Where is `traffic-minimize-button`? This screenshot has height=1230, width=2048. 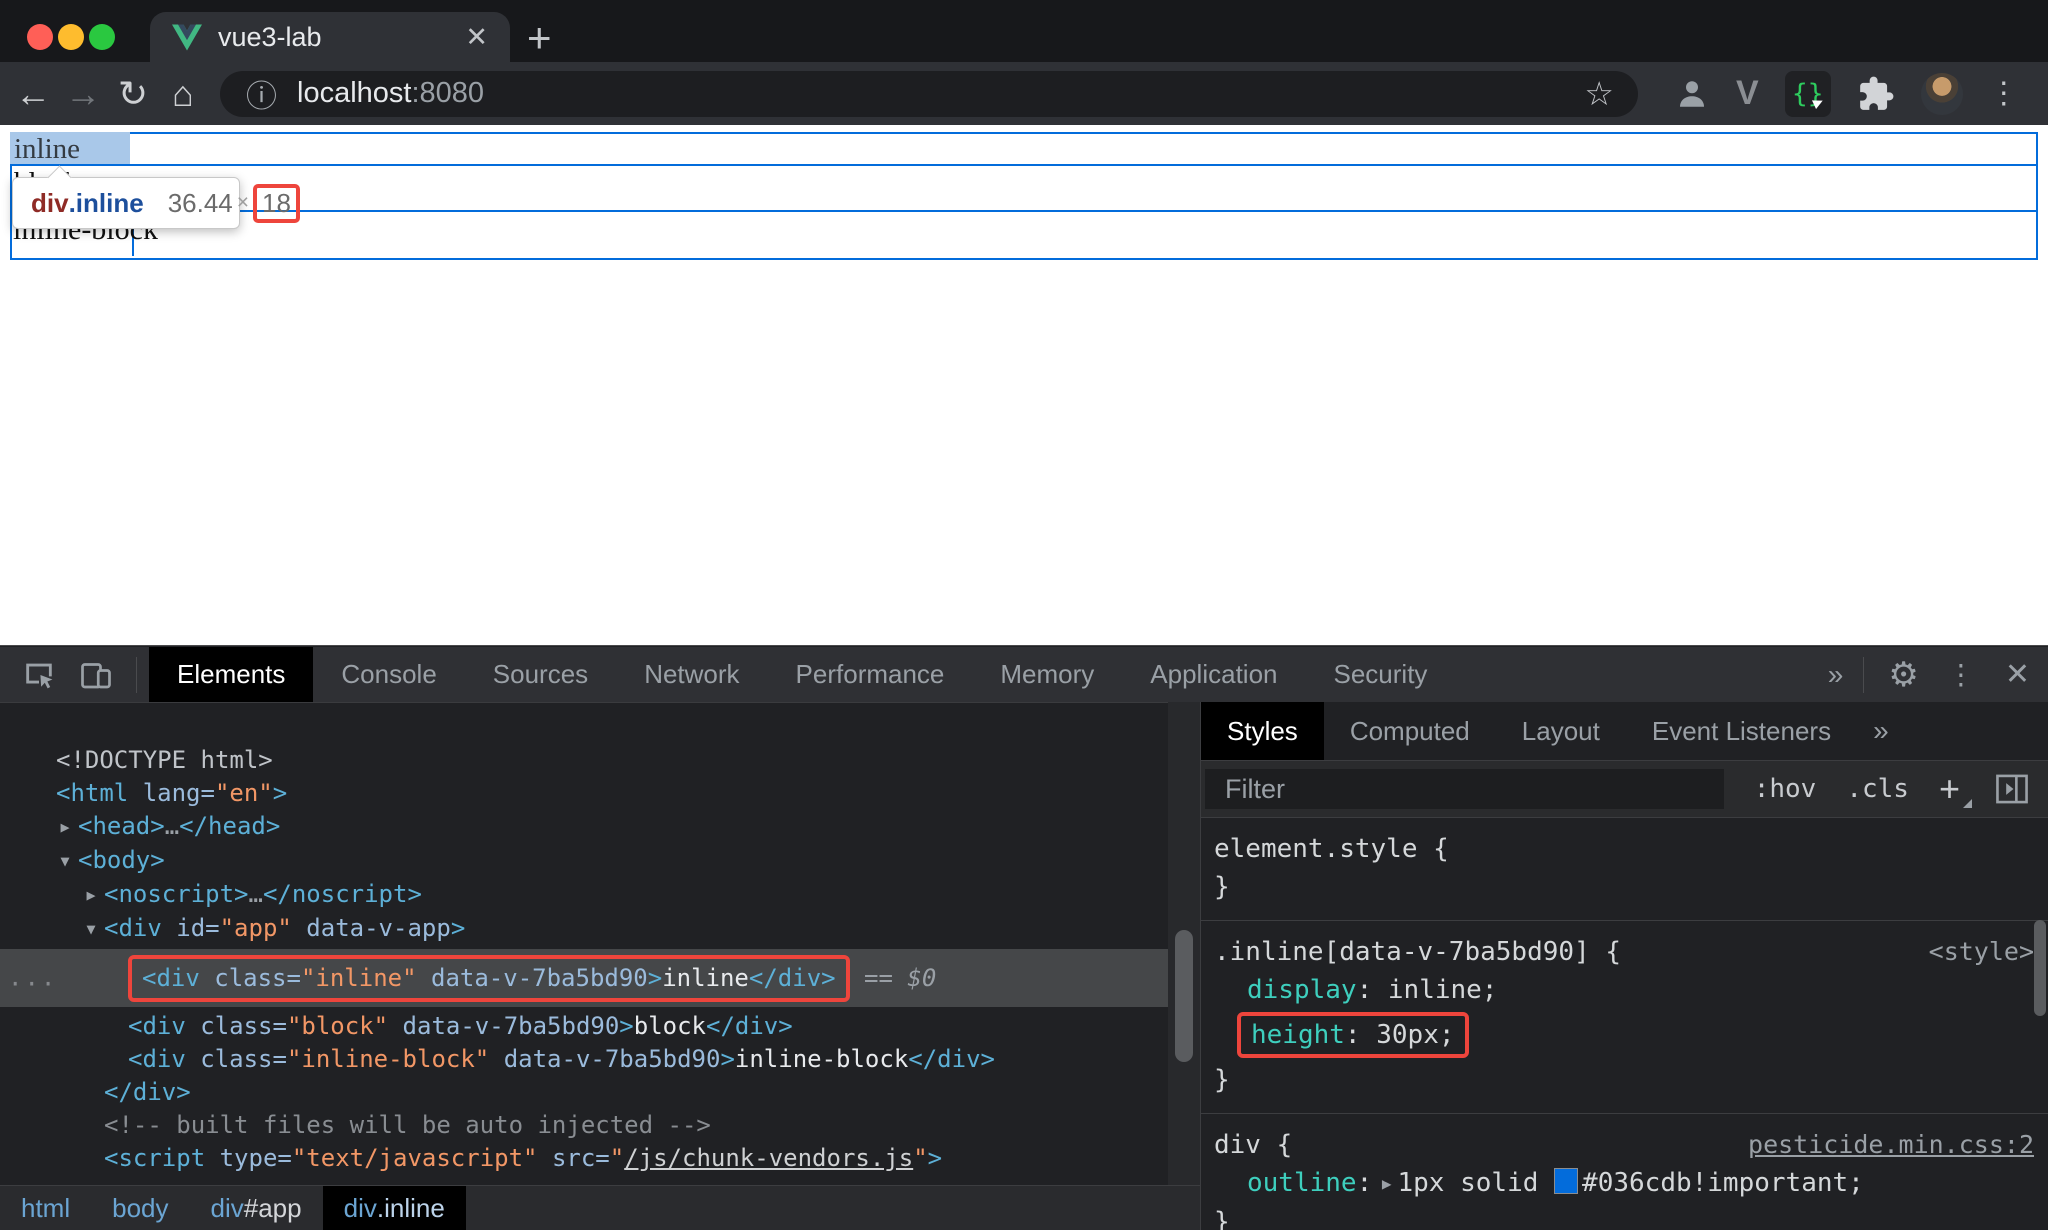
traffic-minimize-button is located at coordinates (71, 37).